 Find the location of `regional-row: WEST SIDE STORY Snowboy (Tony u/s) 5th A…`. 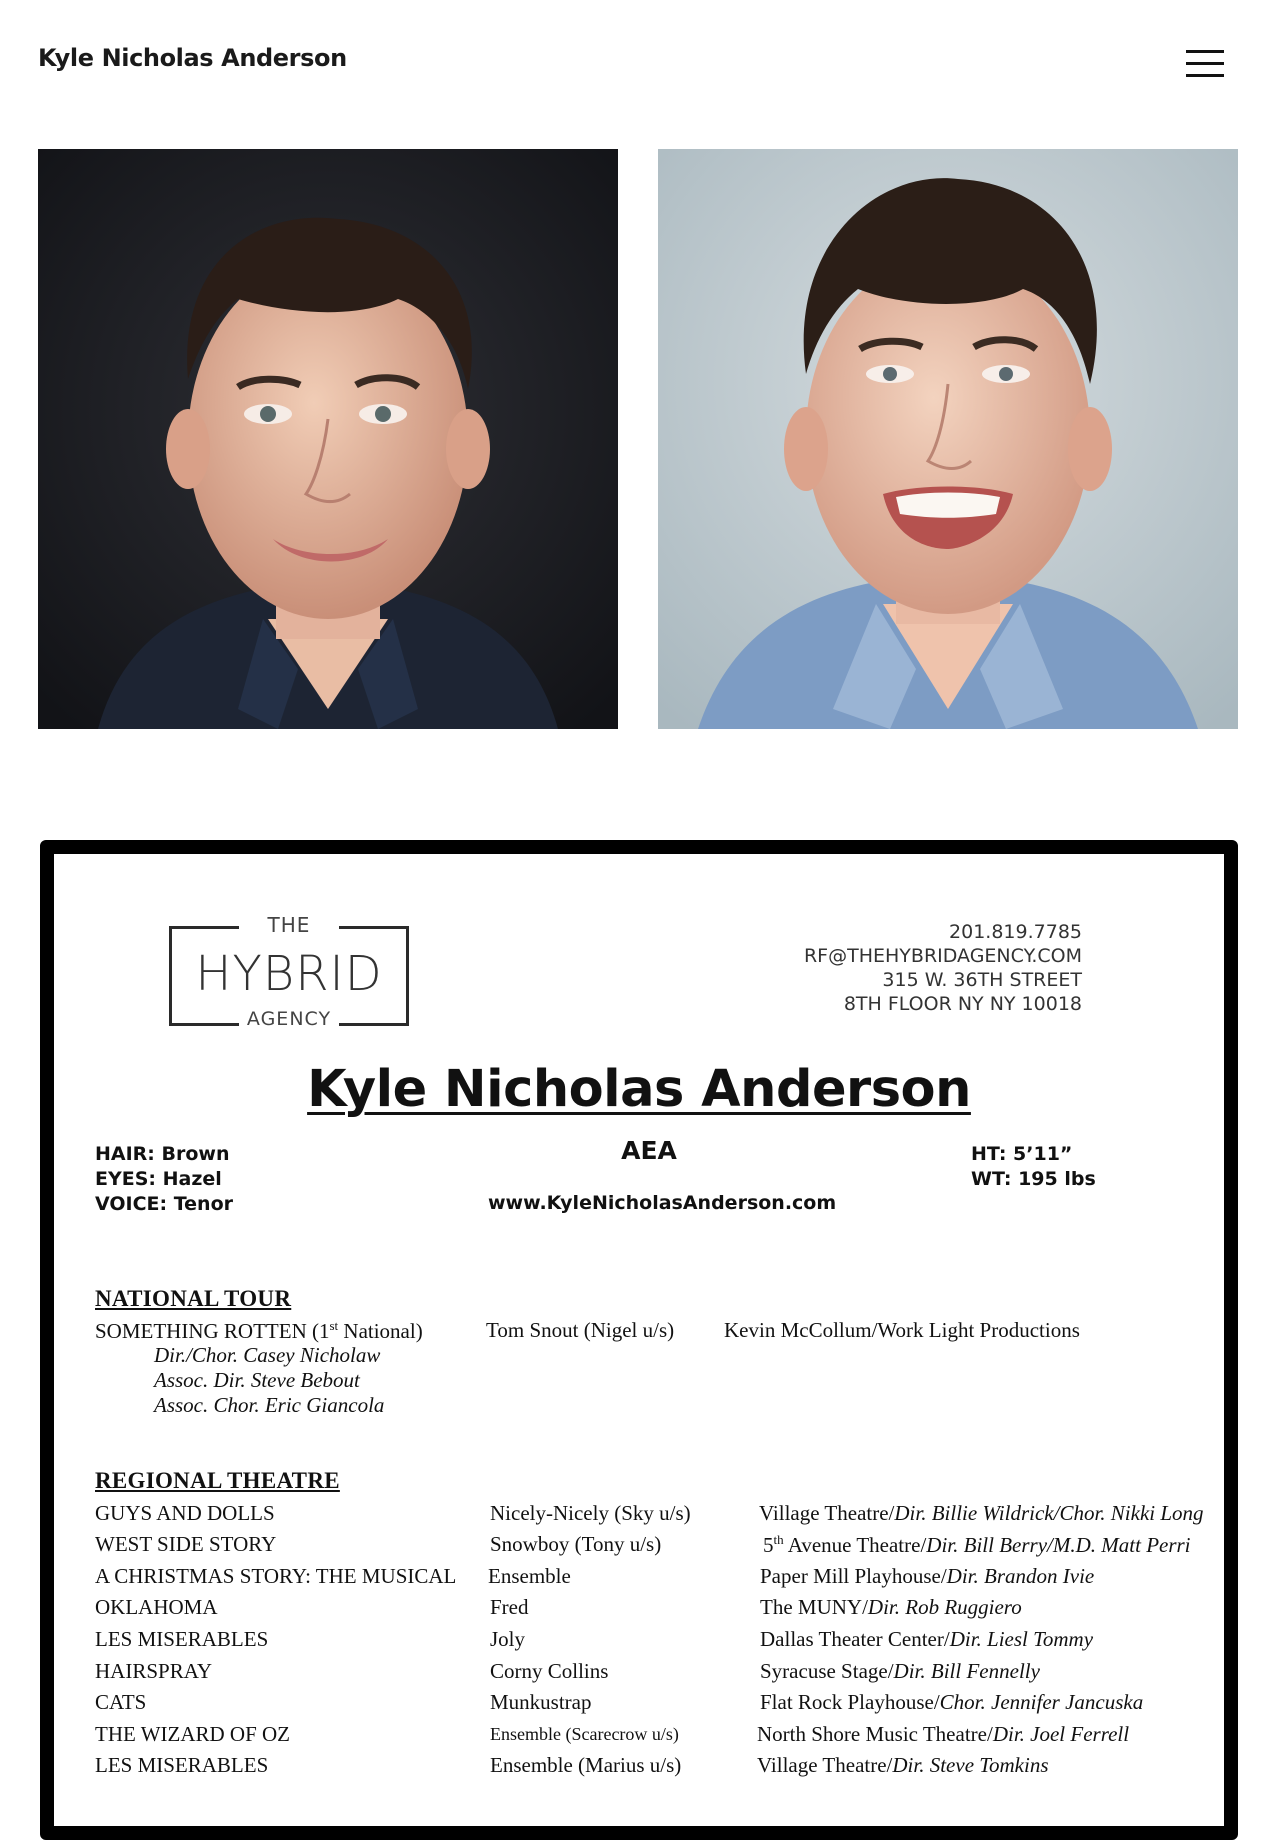

regional-row: WEST SIDE STORY Snowboy (Tony u/s) 5th A… is located at coordinates (659, 1547).